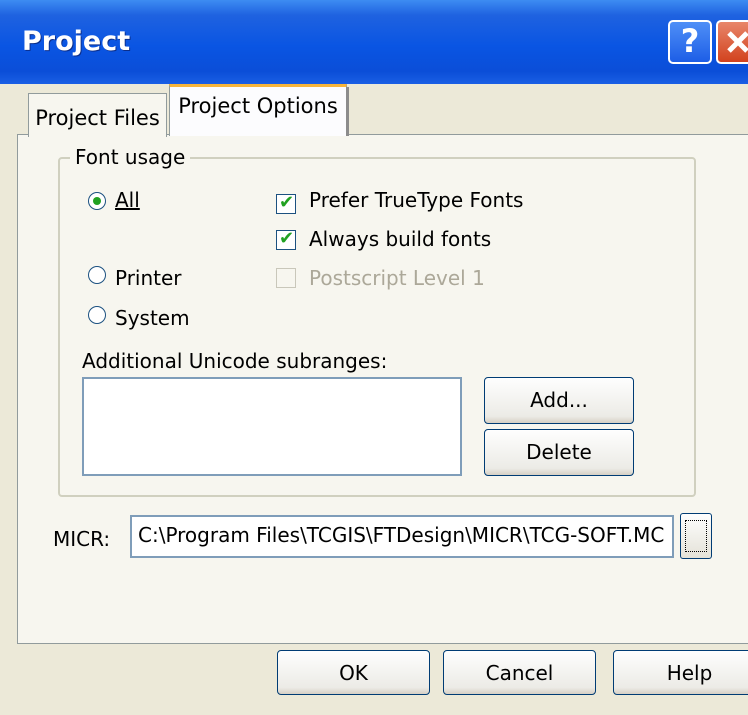 The image size is (748, 715). Describe the element at coordinates (76, 41) in the screenshot. I see `window-title: Project` at that location.